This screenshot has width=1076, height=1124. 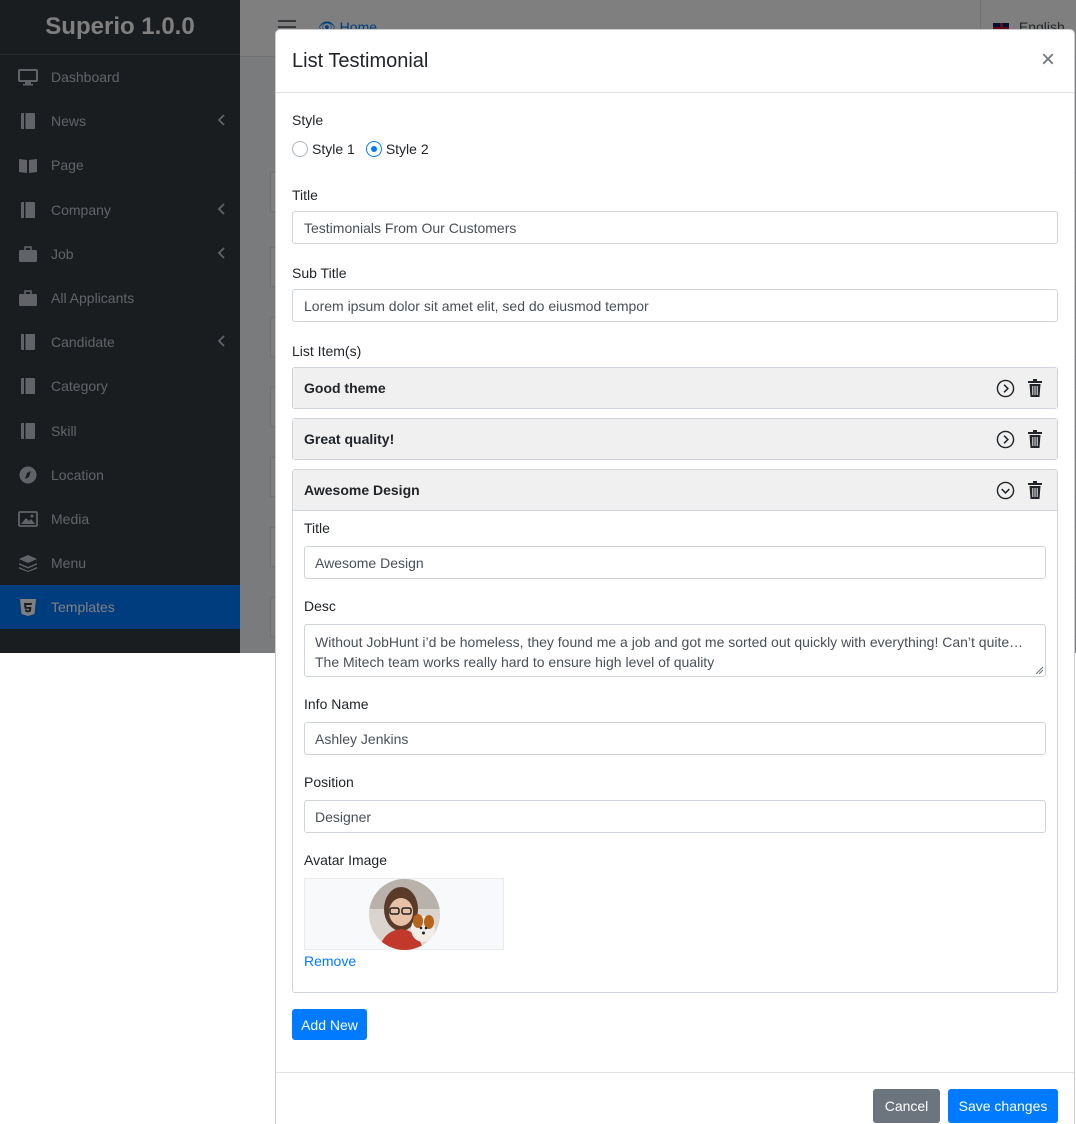 I want to click on modal-footer: Cancel Save changes, so click(x=675, y=1098).